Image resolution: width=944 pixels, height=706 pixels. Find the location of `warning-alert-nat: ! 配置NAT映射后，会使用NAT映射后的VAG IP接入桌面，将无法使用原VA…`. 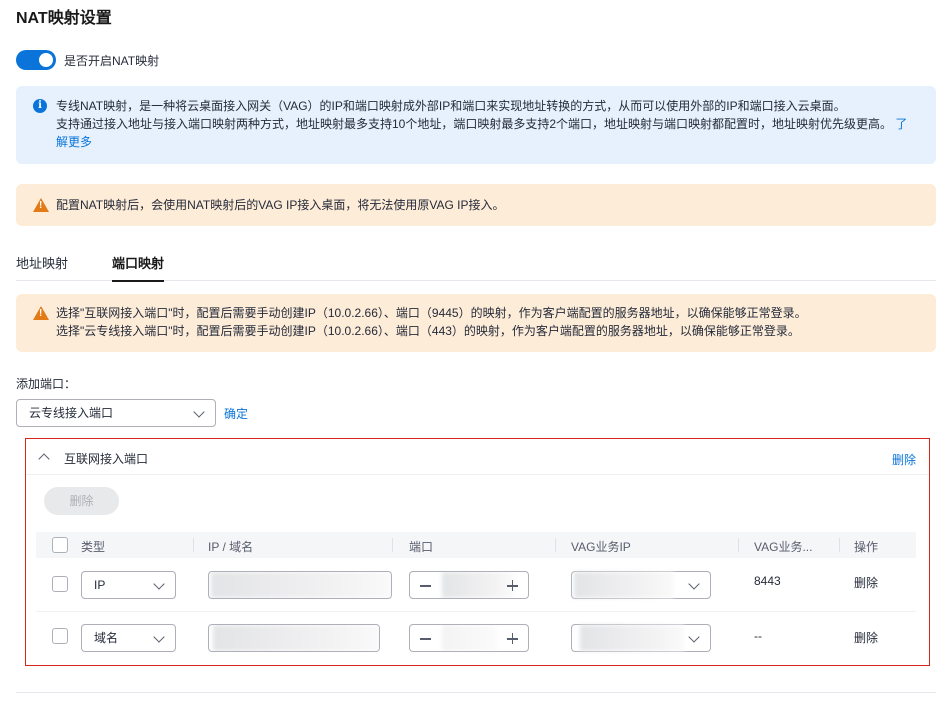

warning-alert-nat: ! 配置NAT映射后，会使用NAT映射后的VAG IP接入桌面，将无法使用原VA… is located at coordinates (476, 205).